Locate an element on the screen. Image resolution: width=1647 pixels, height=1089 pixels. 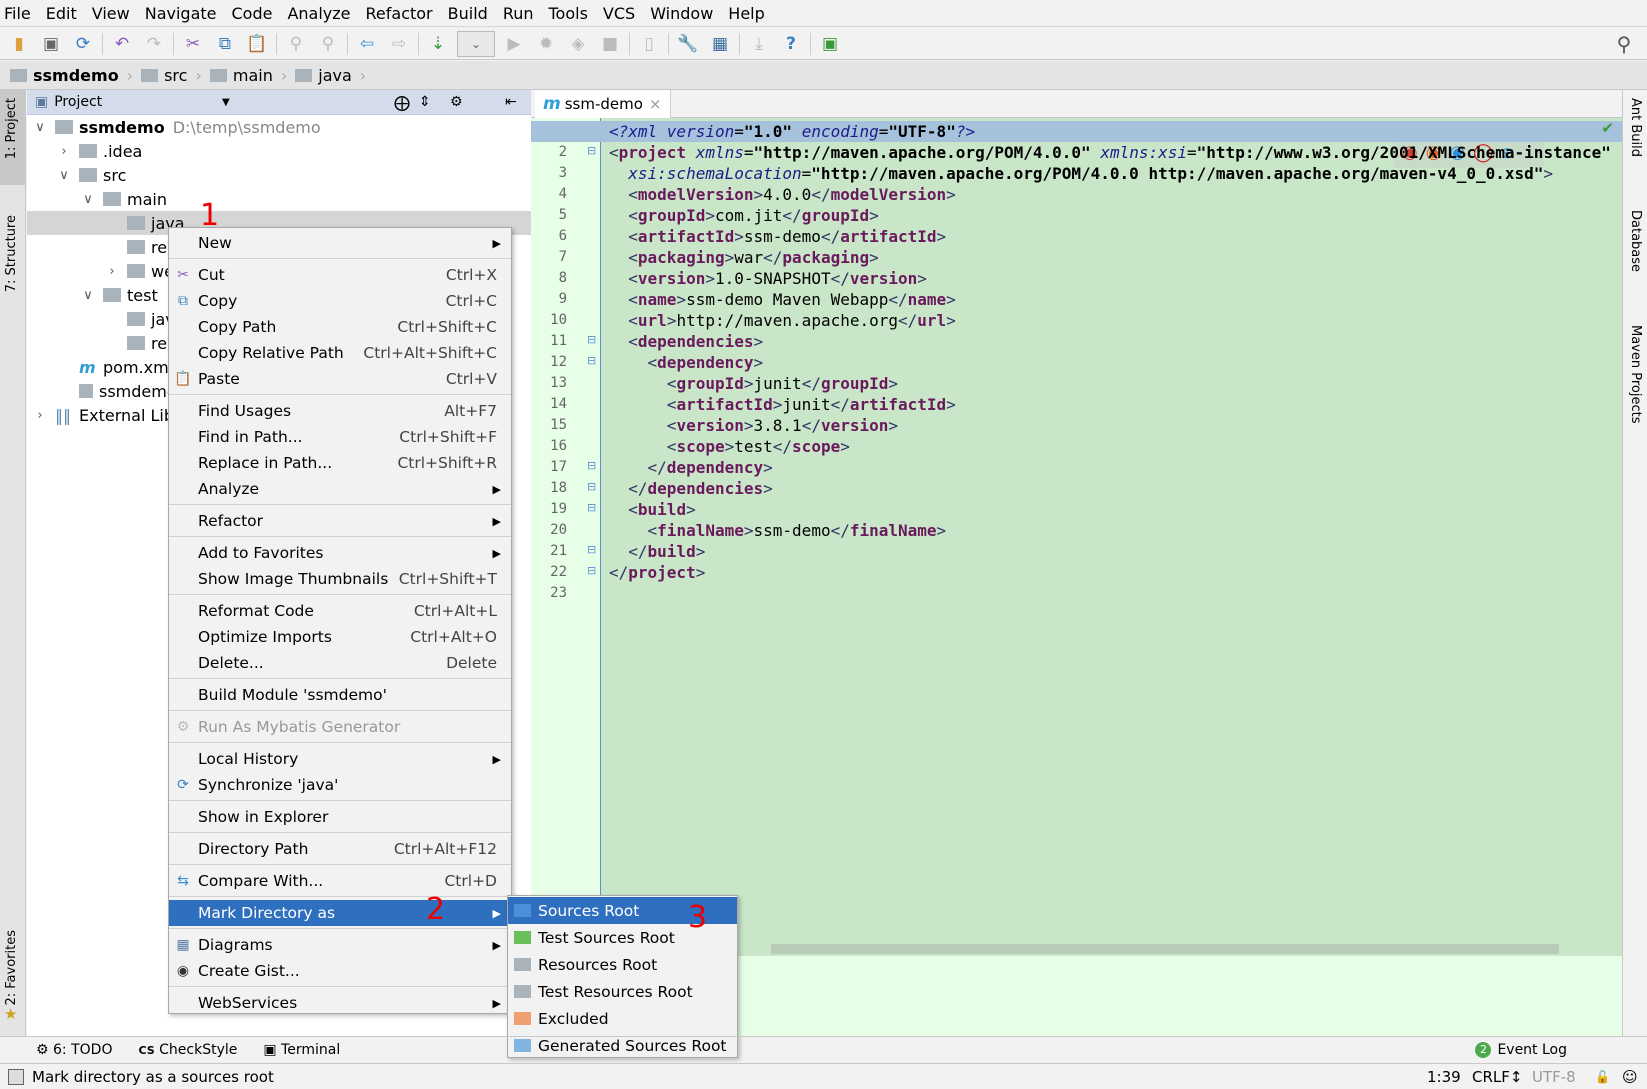
sync-icon: ⟳ is located at coordinates (83, 44).